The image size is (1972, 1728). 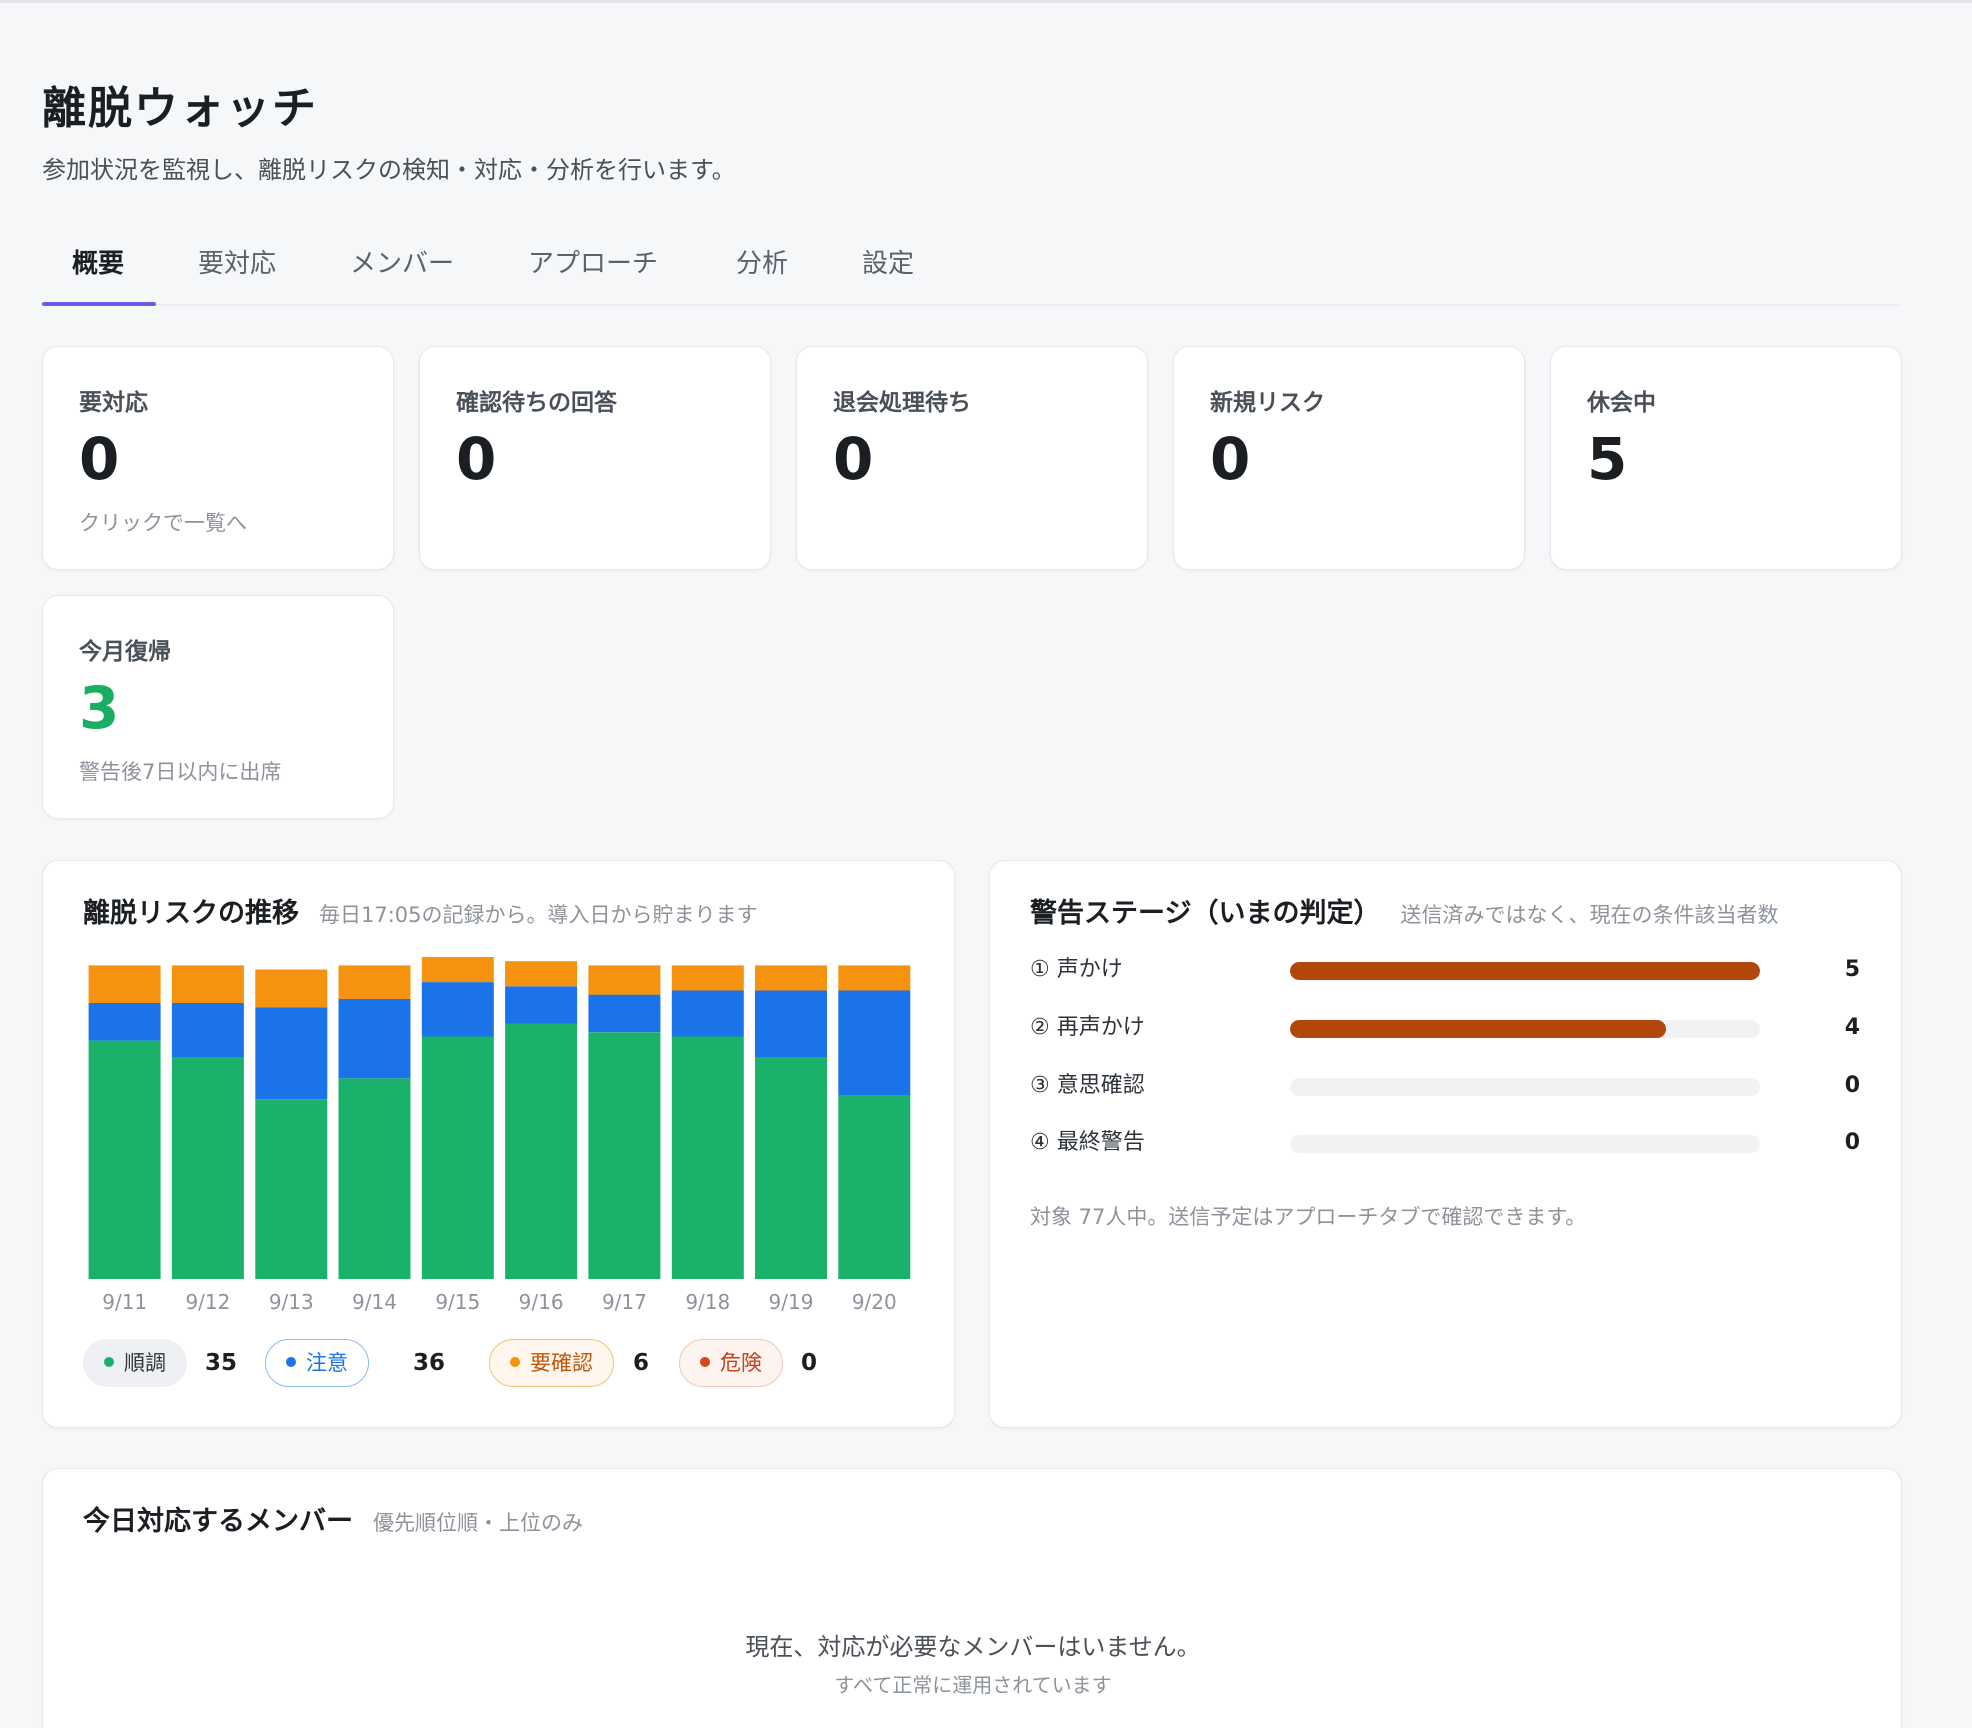 I want to click on legend-count: 0, so click(x=809, y=1363).